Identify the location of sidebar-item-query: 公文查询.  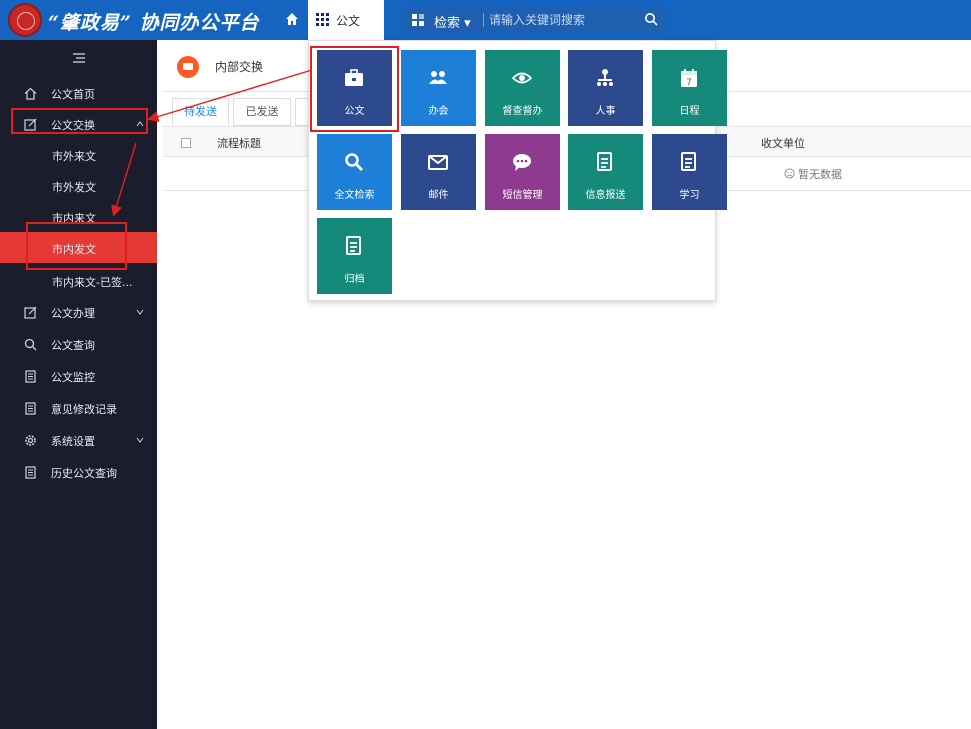
(78, 344).